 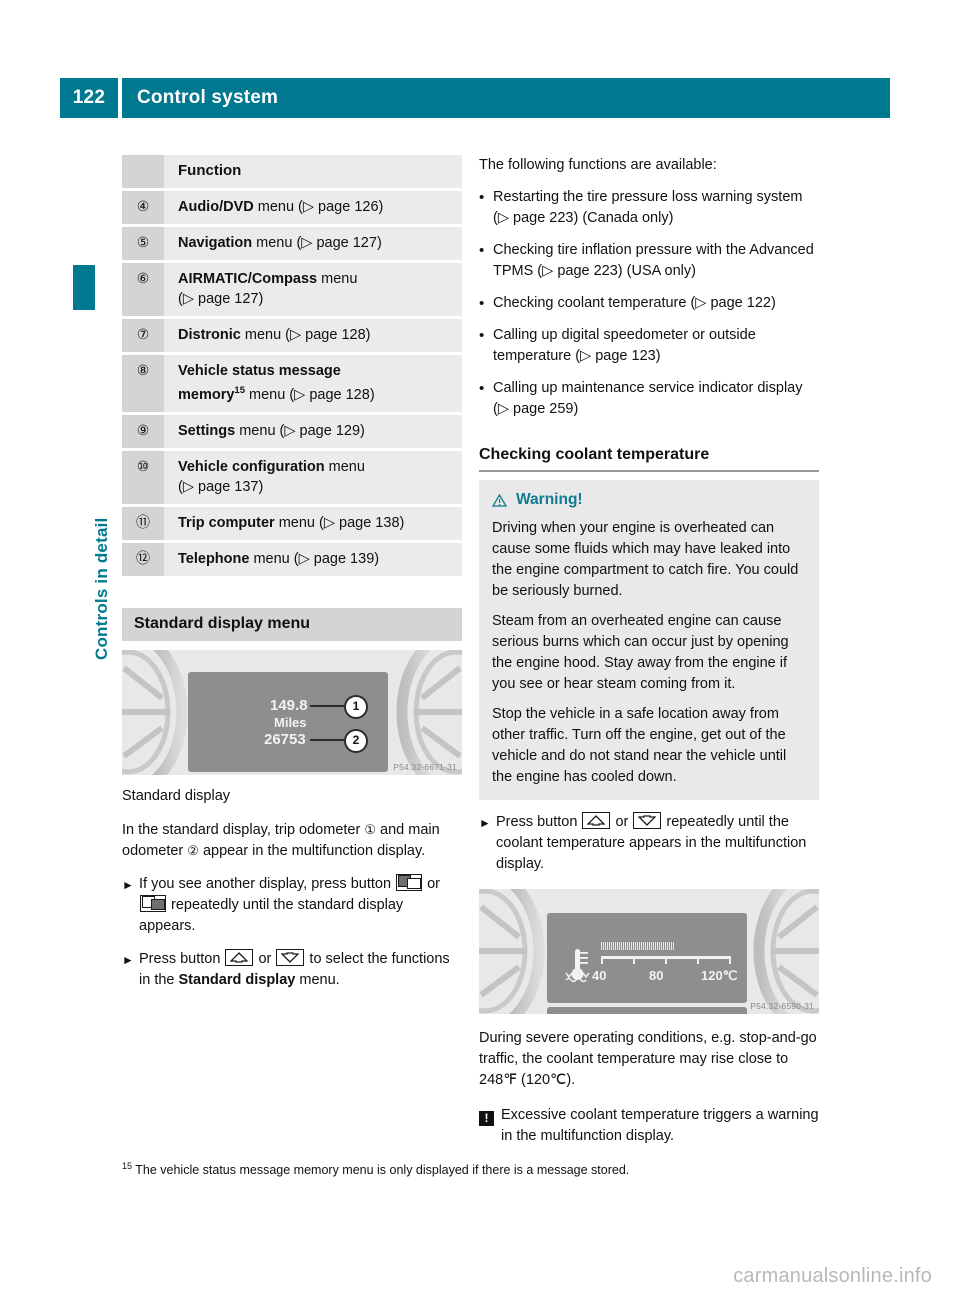 What do you see at coordinates (214, 558) in the screenshot?
I see `row-bold-label: Telephone` at bounding box center [214, 558].